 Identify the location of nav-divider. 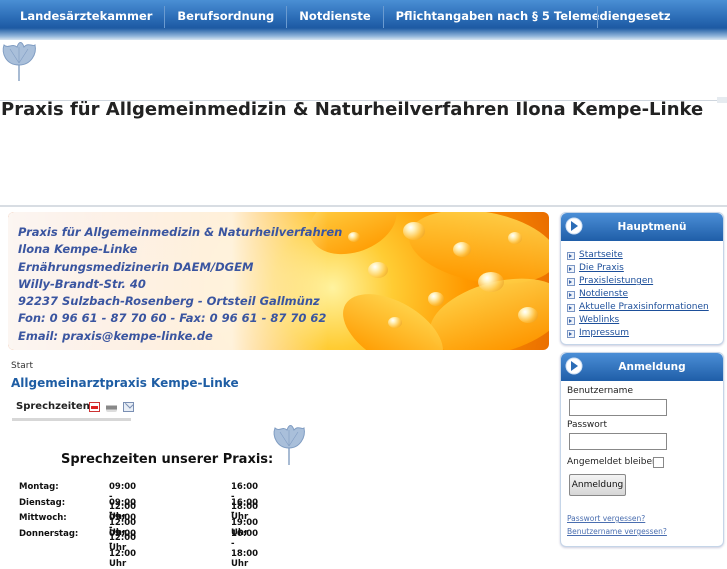
(597, 17).